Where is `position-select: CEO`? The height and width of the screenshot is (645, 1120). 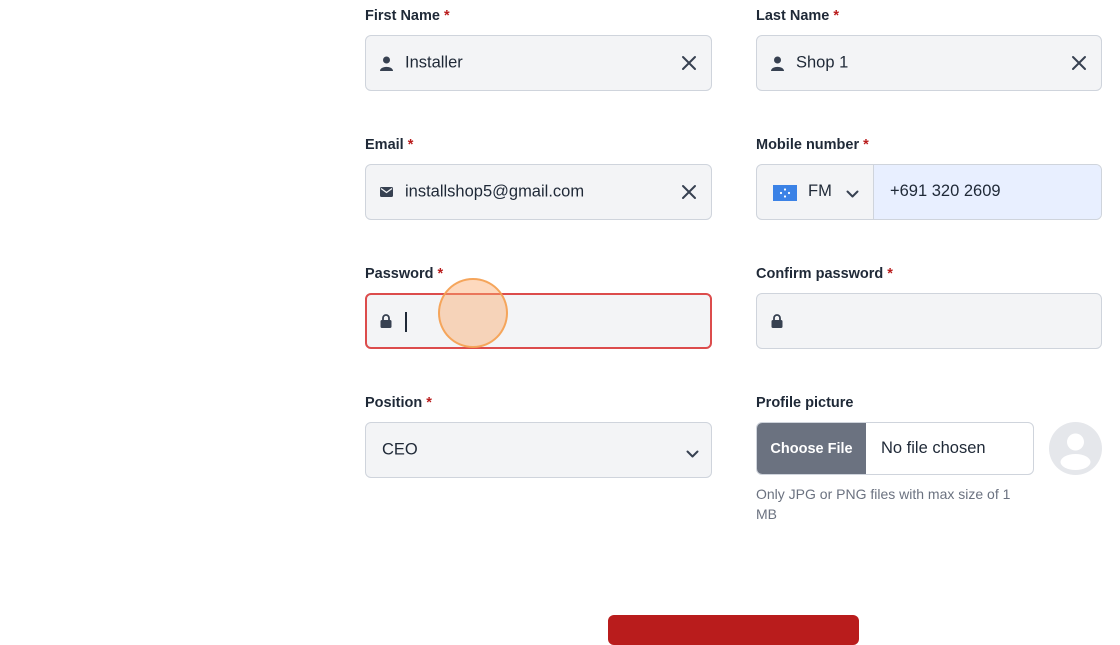
position-select: CEO is located at coordinates (538, 450).